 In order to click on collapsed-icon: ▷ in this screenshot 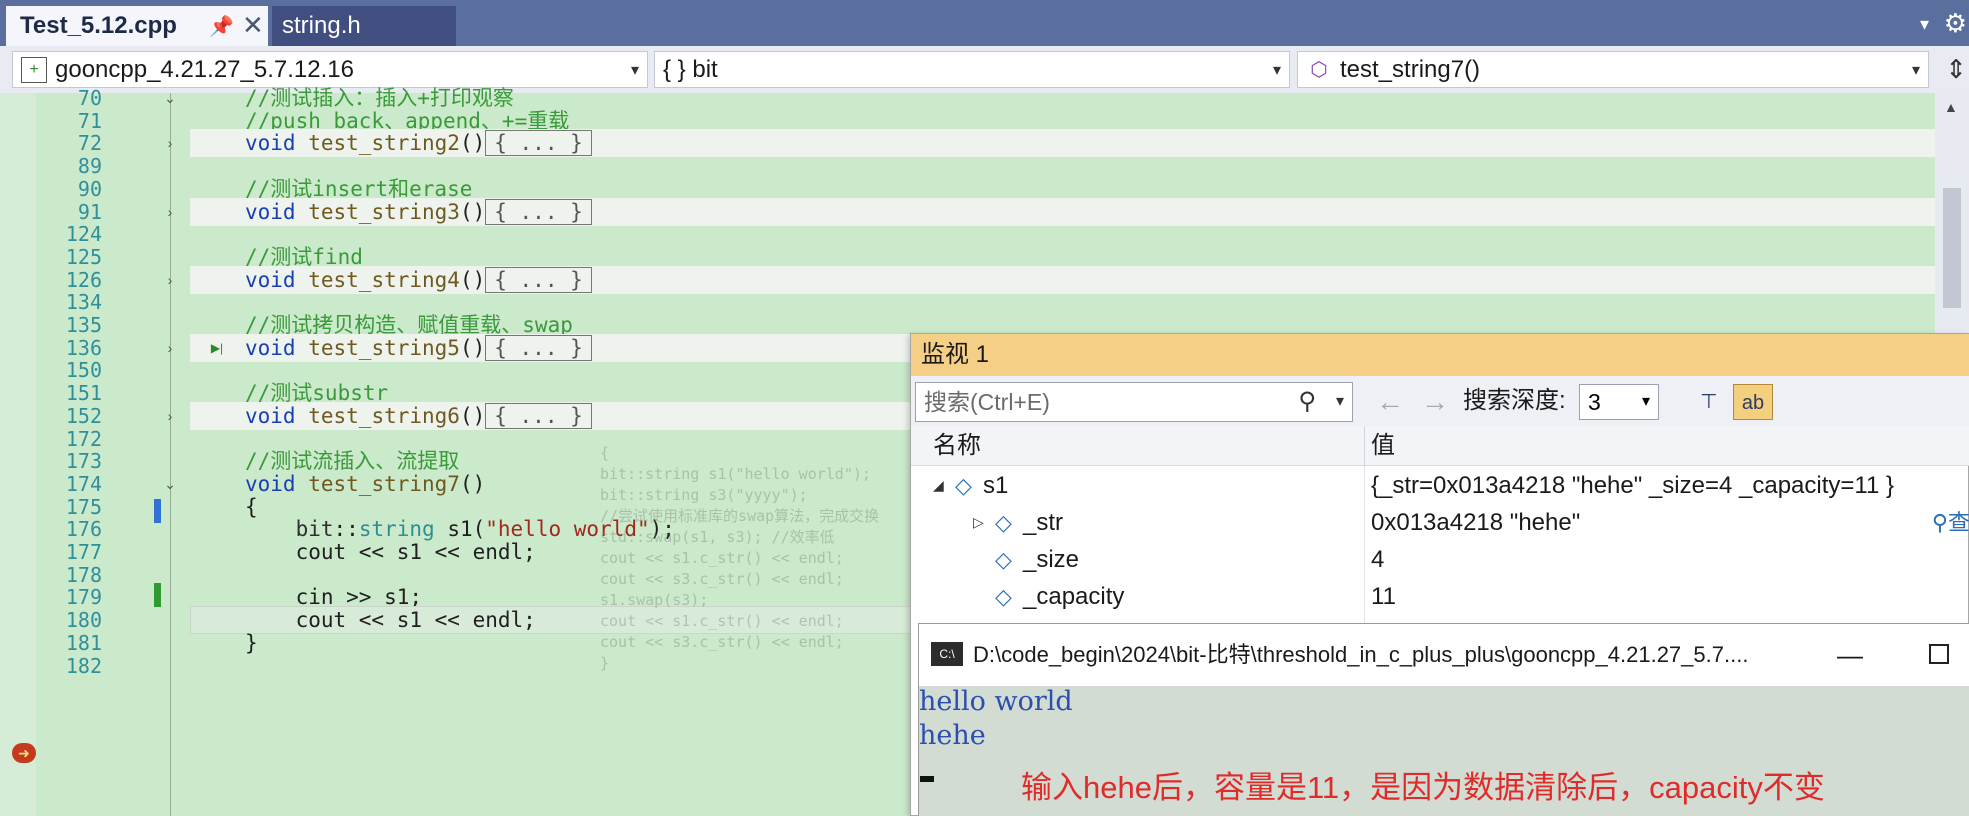, I will do `click(978, 522)`.